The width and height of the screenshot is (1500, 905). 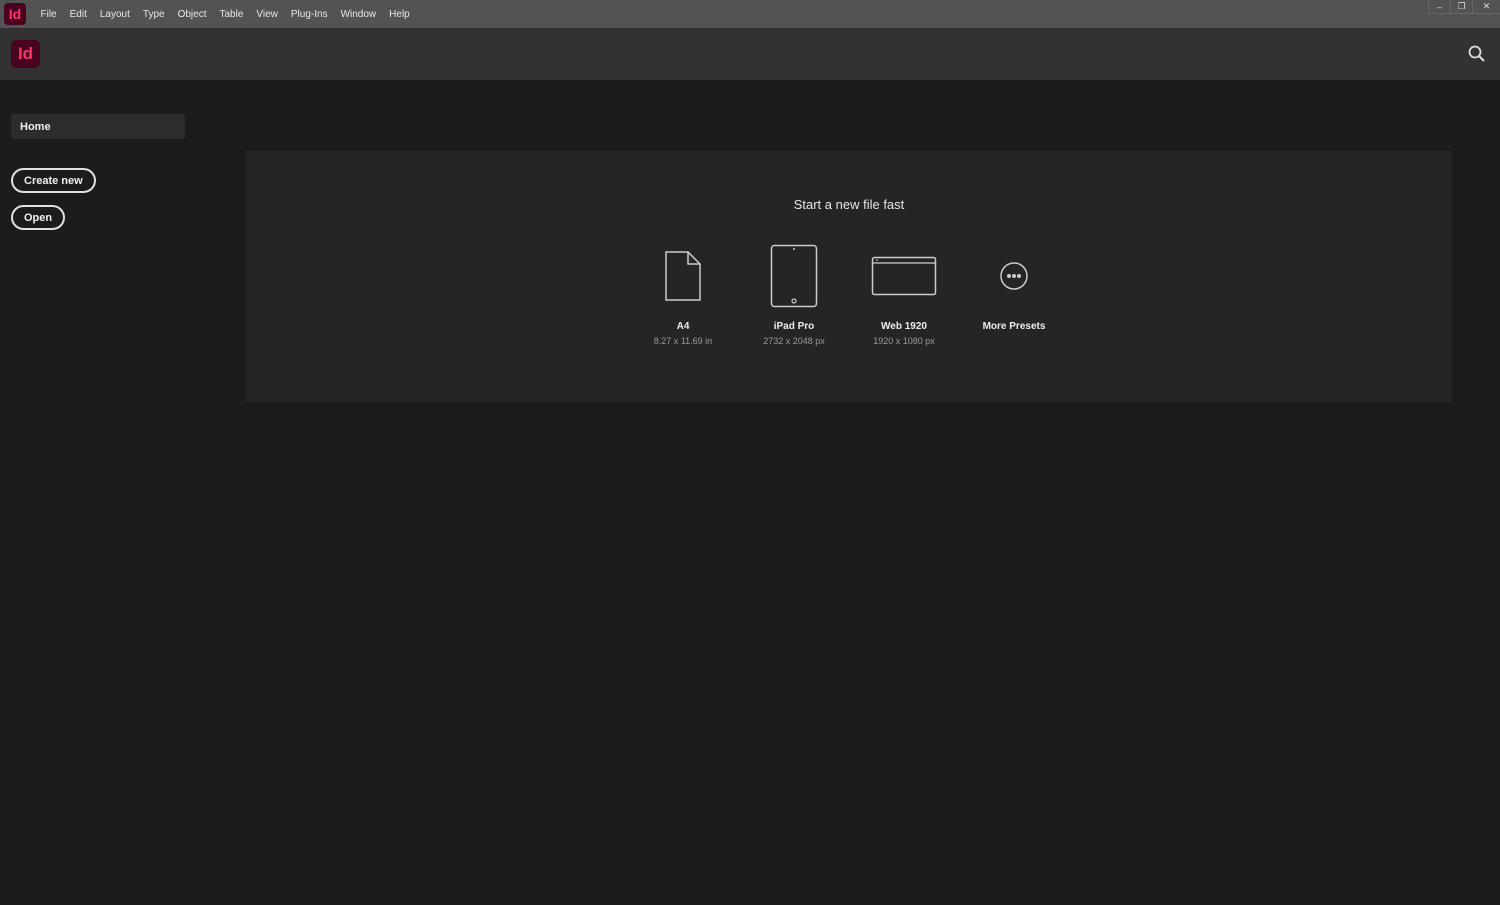 What do you see at coordinates (400, 14) in the screenshot?
I see `menu-help: Help` at bounding box center [400, 14].